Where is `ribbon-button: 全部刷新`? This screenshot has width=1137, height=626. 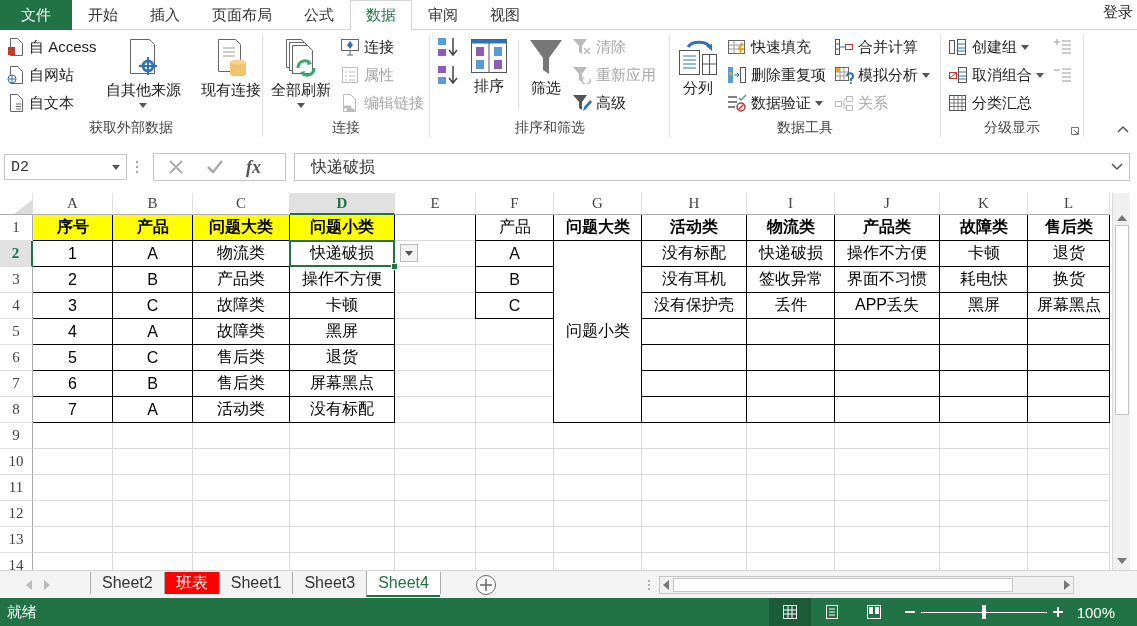
ribbon-button: 全部刷新 is located at coordinates (301, 74).